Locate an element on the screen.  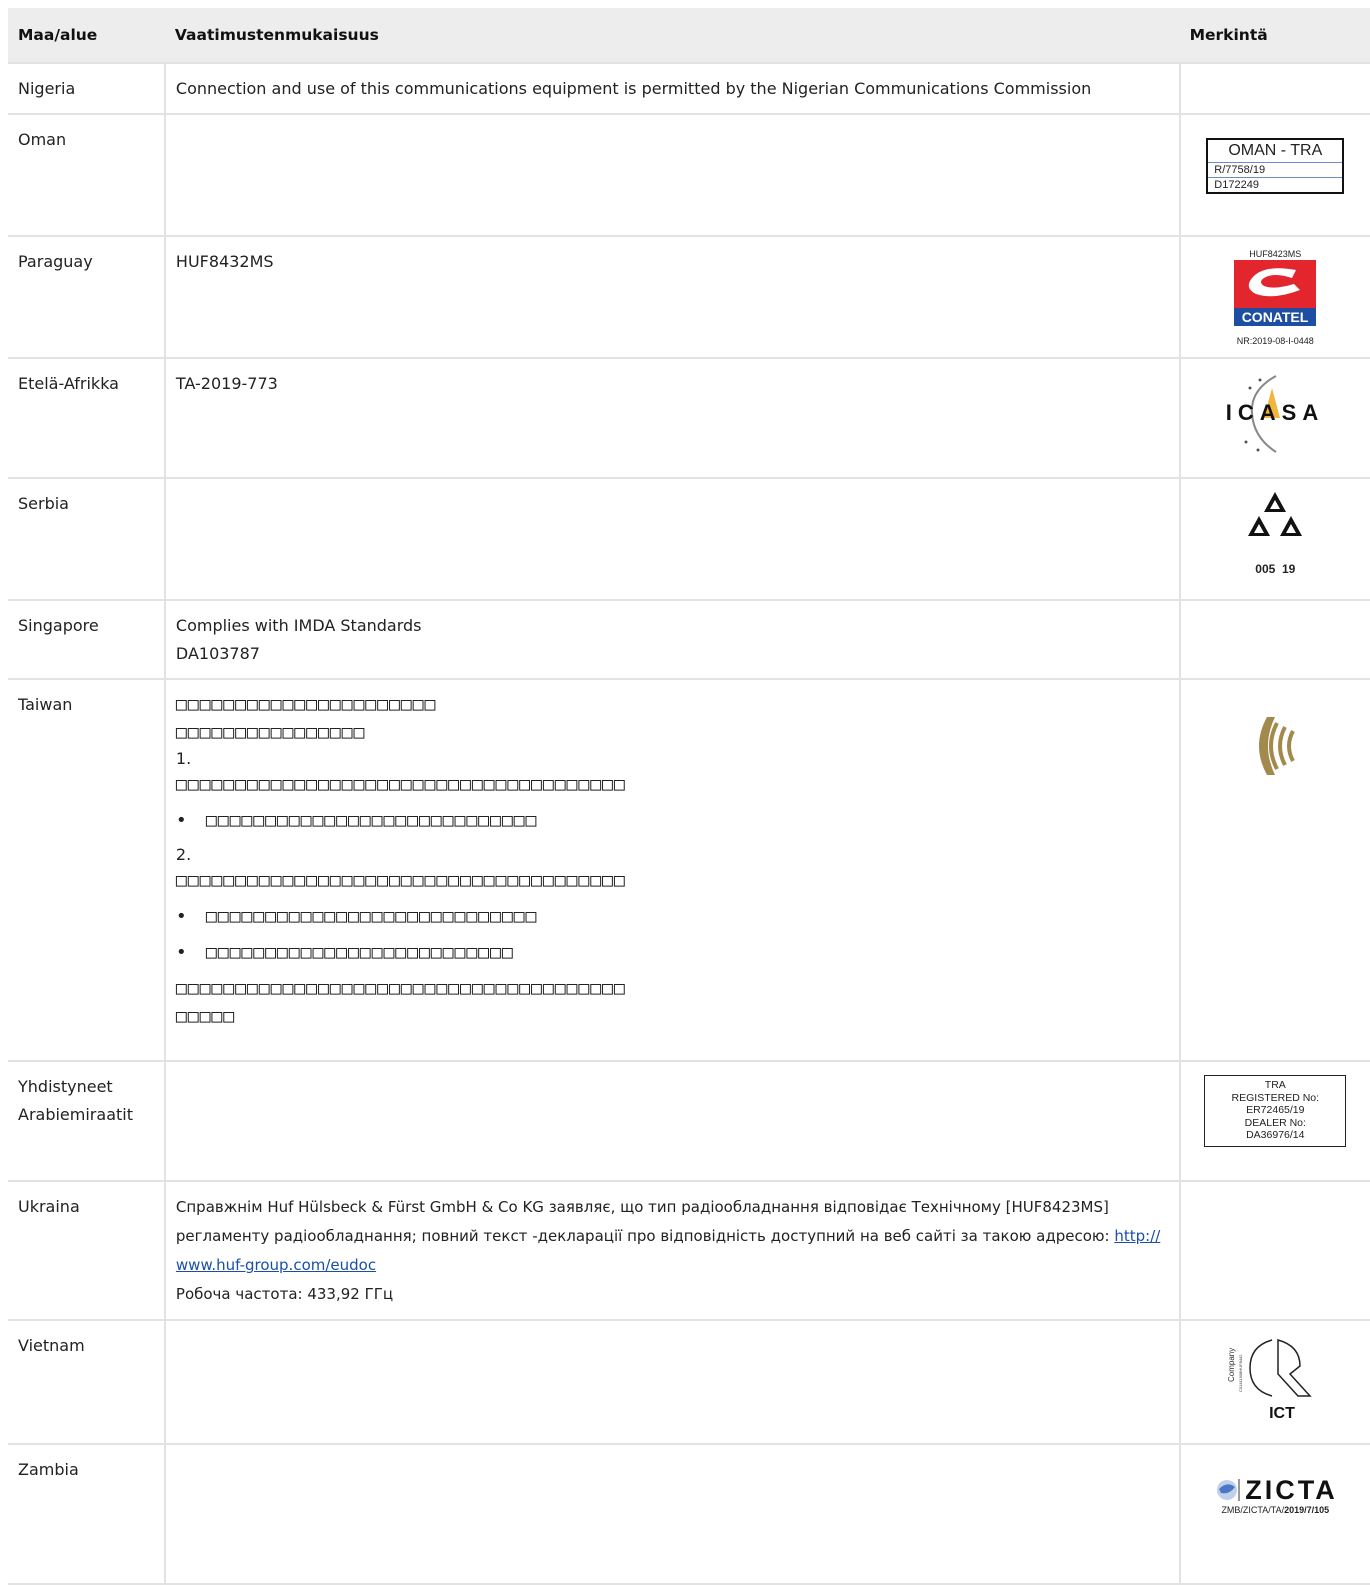
taiwan-closing-1: □□□□□□□□□□□□□□□□□□□□□□□□□□□□□□□□□□□□□□ is located at coordinates (400, 988).